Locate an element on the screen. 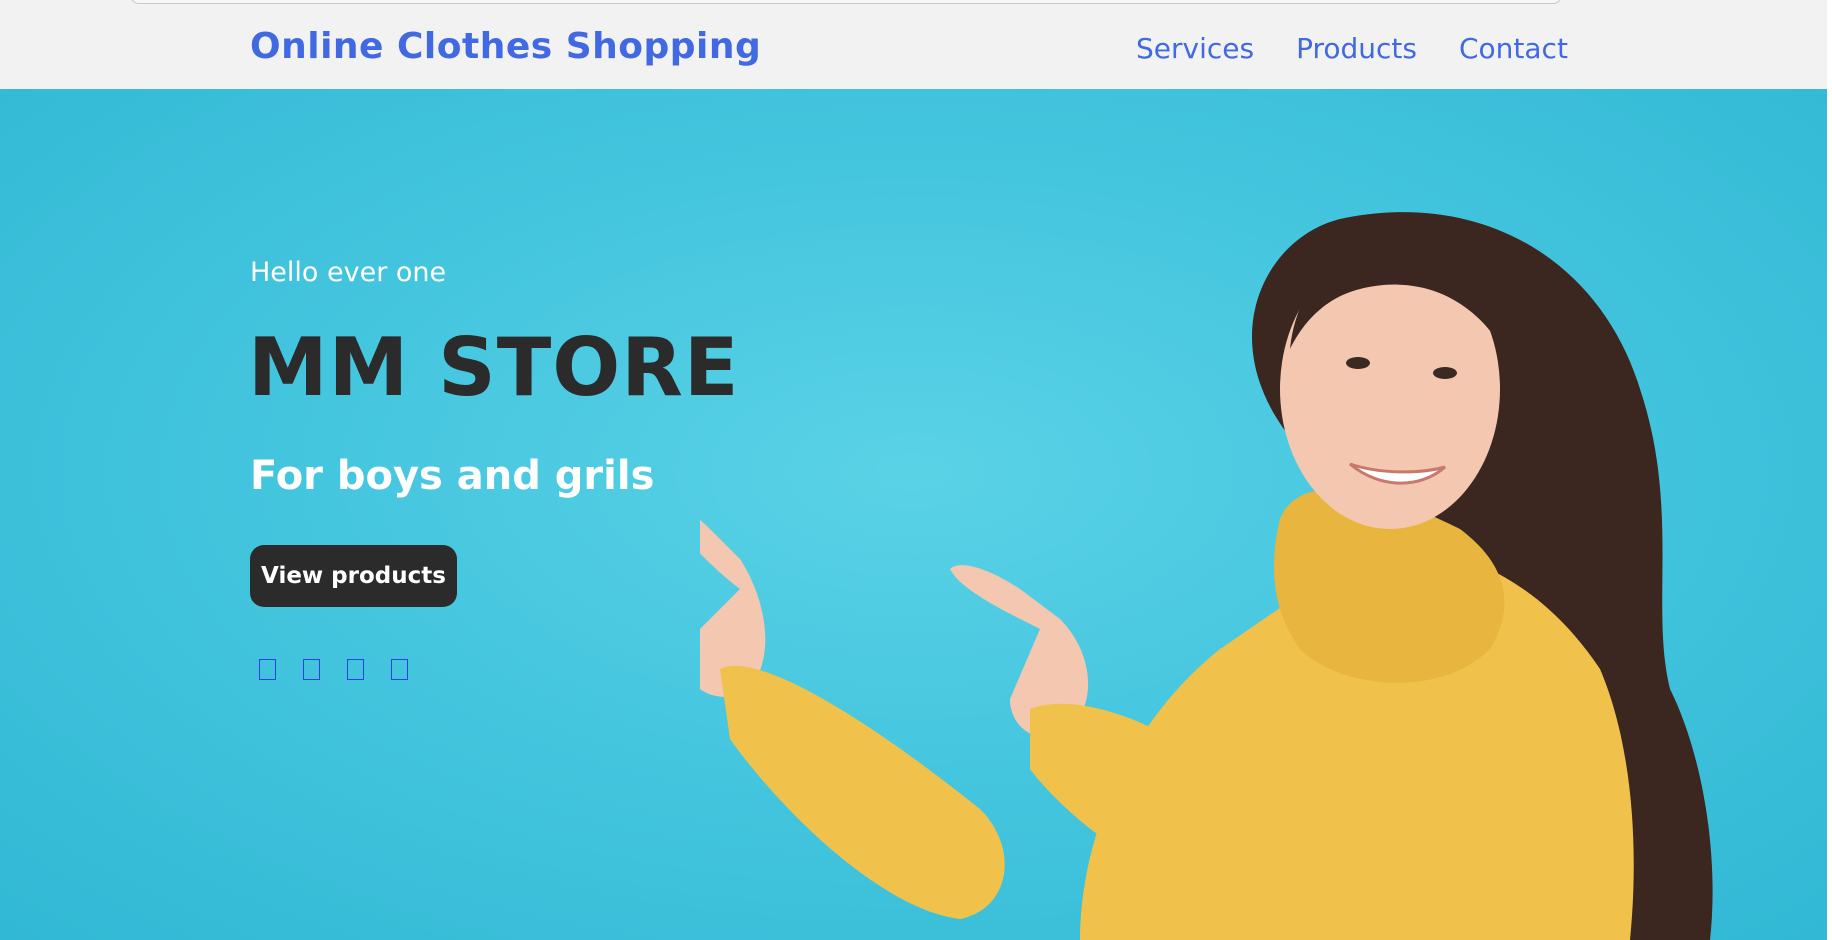 The height and width of the screenshot is (940, 1832). page-edge is located at coordinates (1829, 470).